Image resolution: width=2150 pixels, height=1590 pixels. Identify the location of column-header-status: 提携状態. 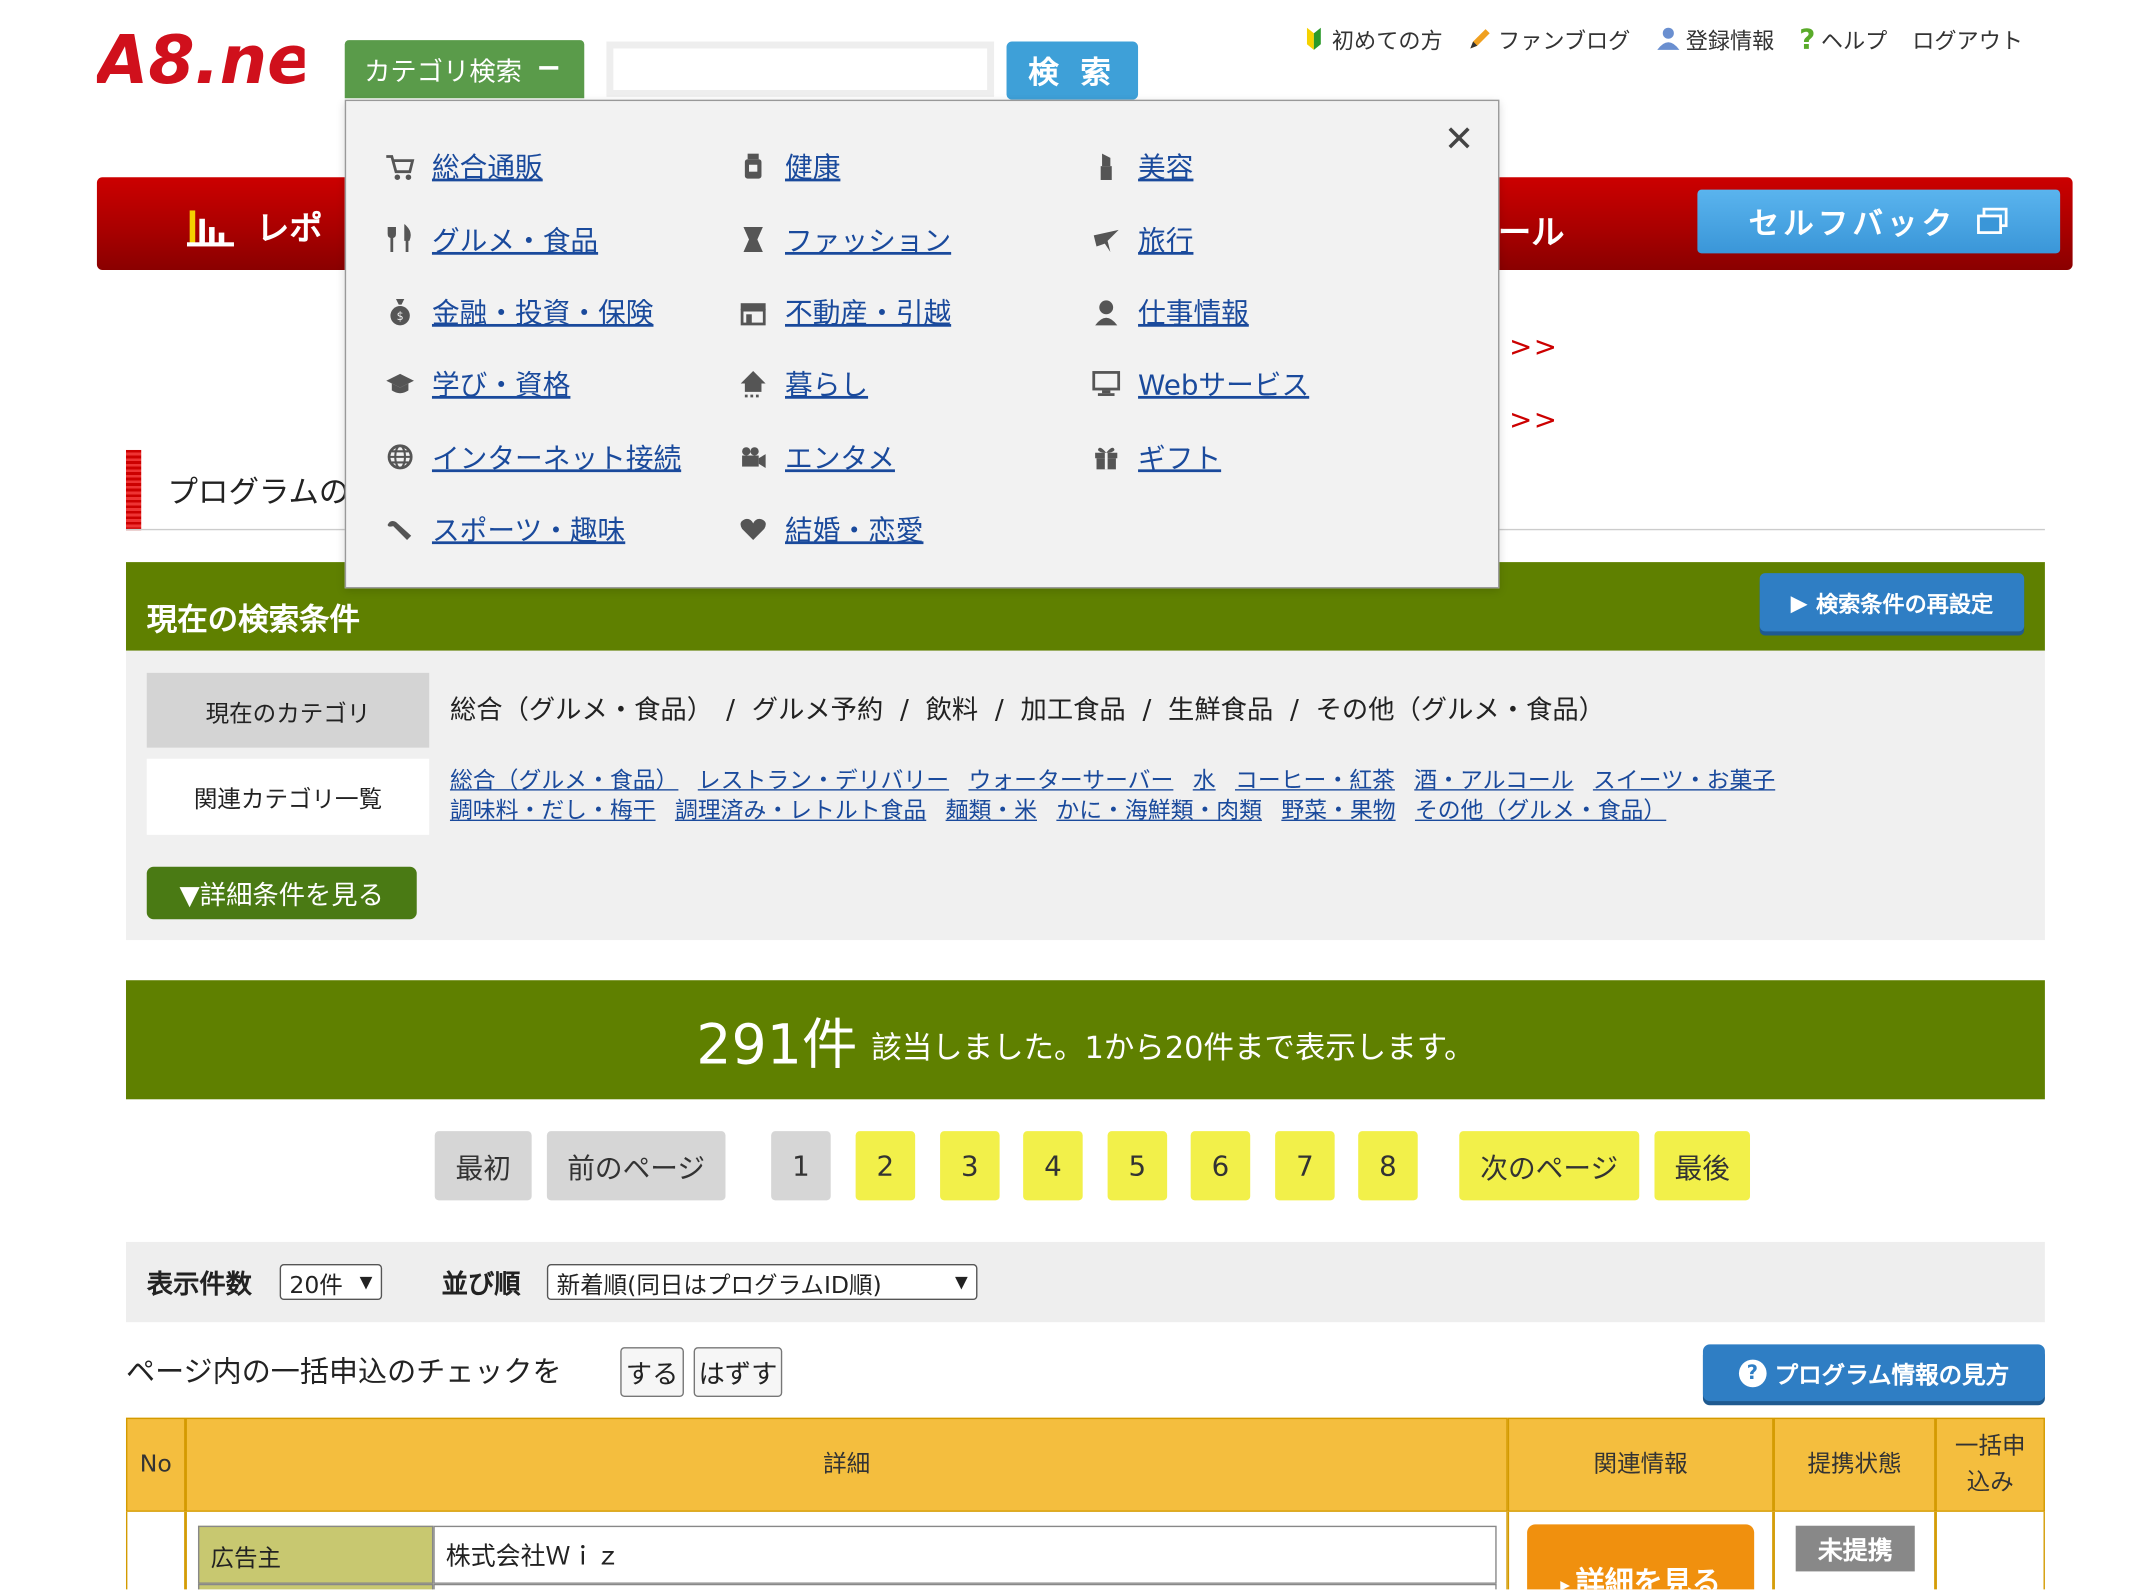
(1854, 1464).